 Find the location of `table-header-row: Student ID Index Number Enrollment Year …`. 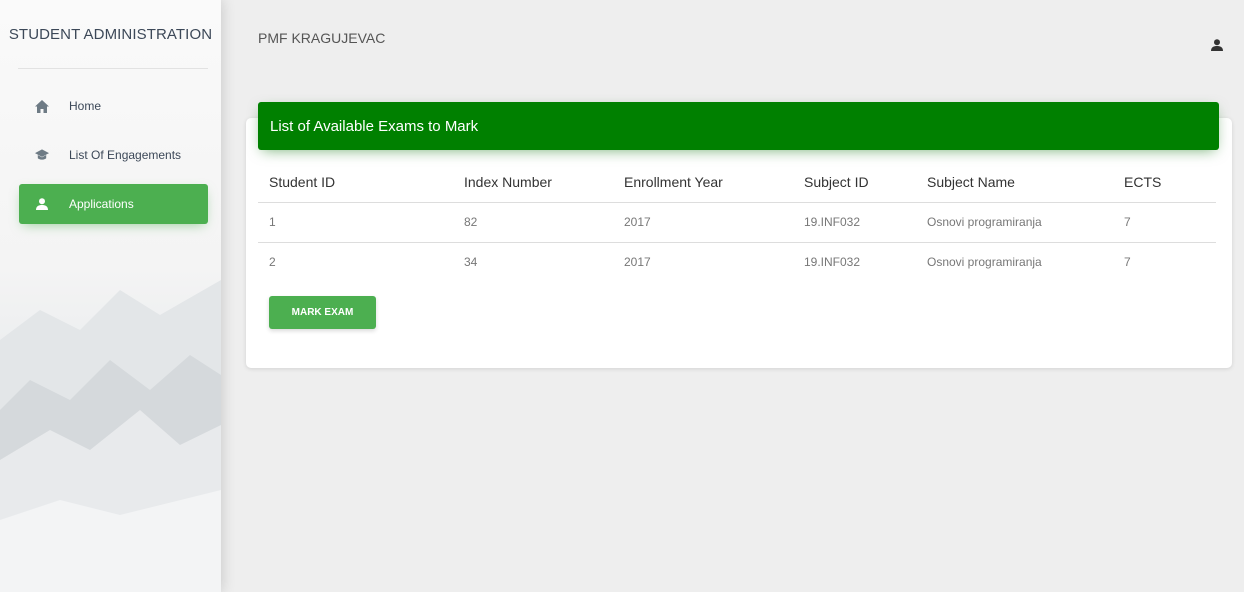

table-header-row: Student ID Index Number Enrollment Year … is located at coordinates (737, 182).